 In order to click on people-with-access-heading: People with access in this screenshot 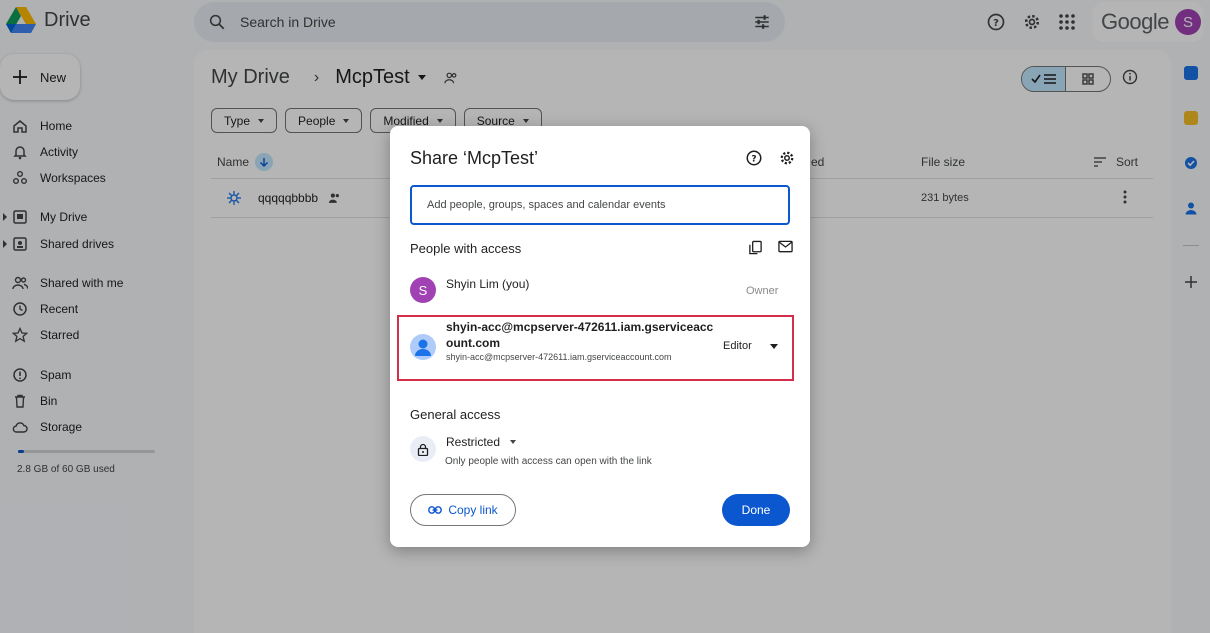, I will do `click(466, 248)`.